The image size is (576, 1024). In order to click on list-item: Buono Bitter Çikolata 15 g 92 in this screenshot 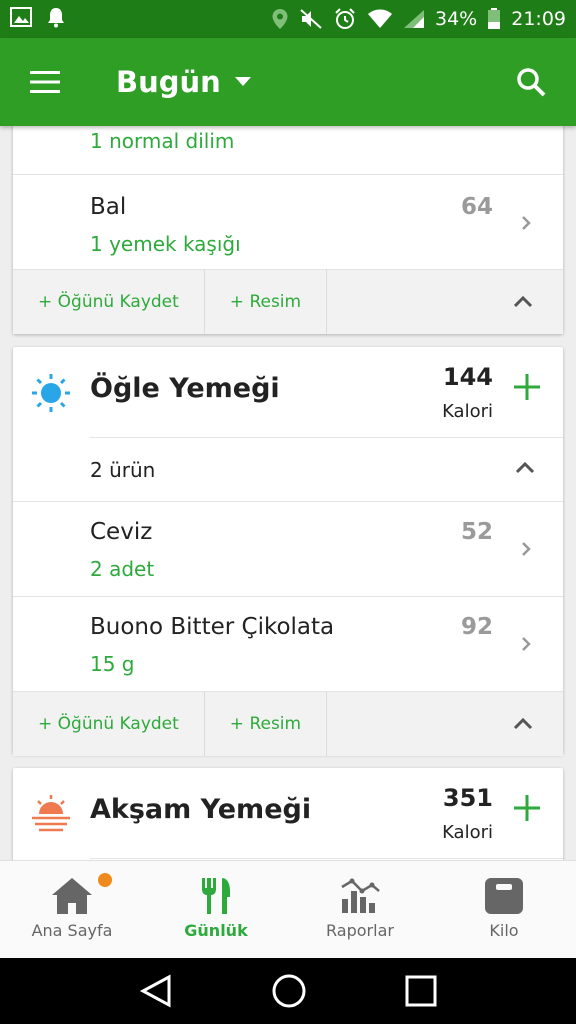, I will do `click(288, 644)`.